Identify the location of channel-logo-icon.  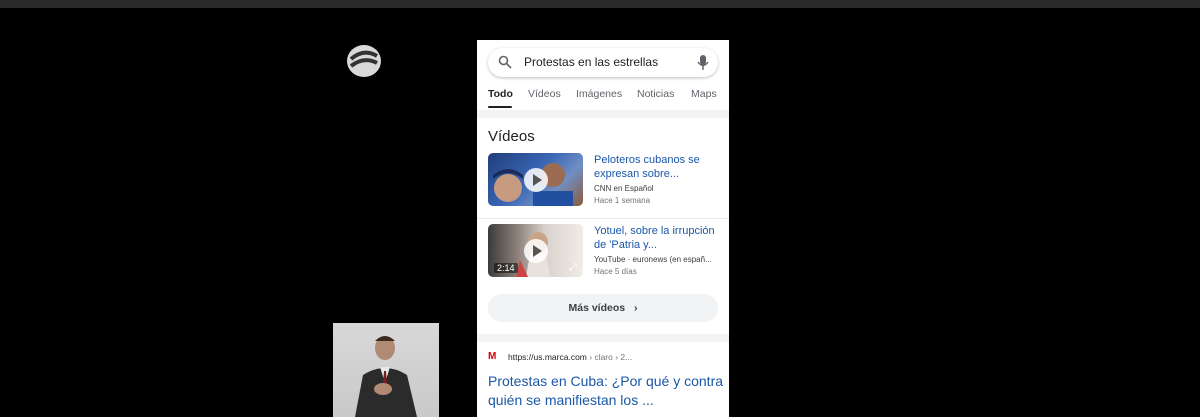
(364, 61).